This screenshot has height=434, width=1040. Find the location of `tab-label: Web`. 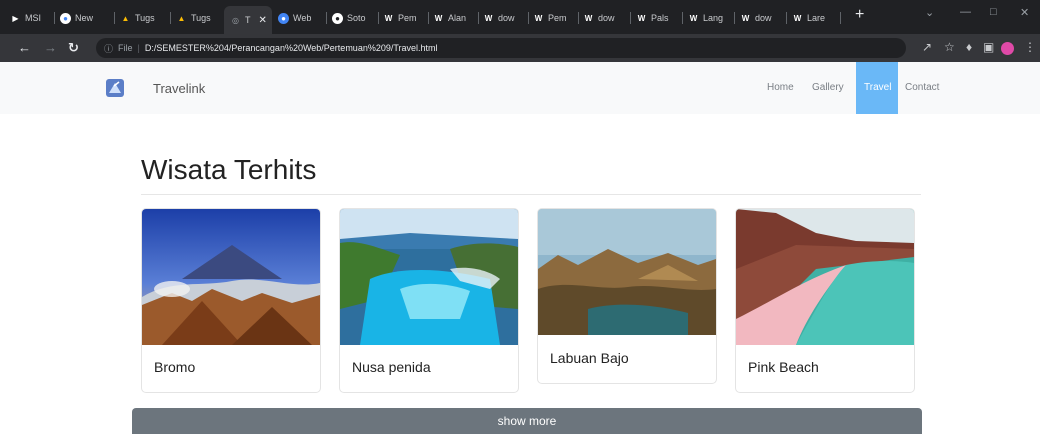

tab-label: Web is located at coordinates (302, 18).